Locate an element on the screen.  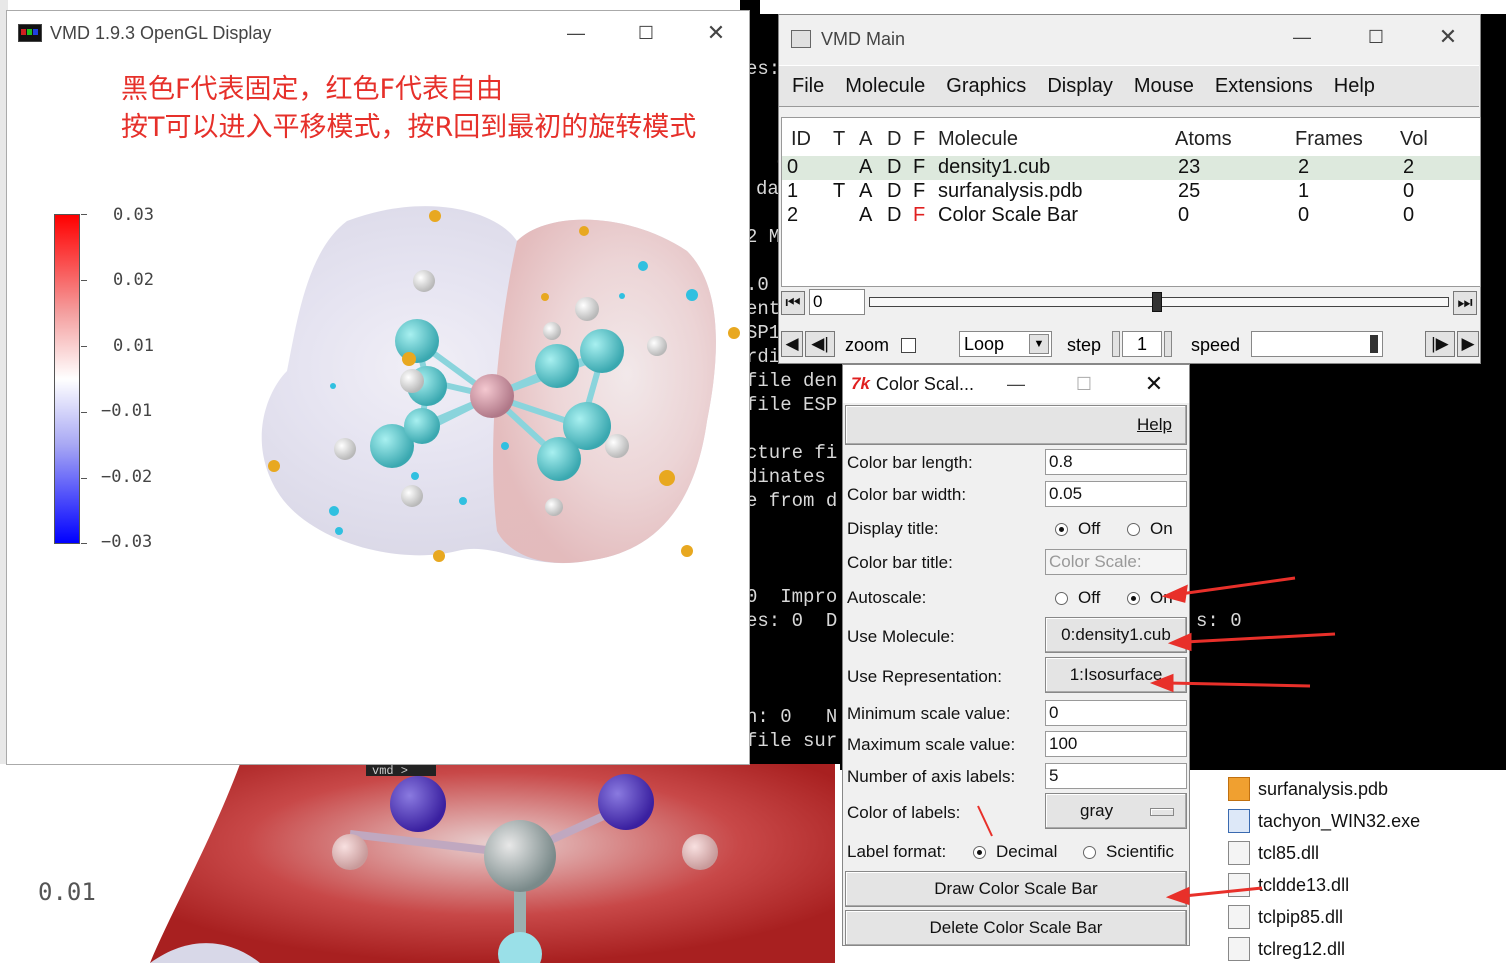
col-header-top: T is located at coordinates (839, 139).